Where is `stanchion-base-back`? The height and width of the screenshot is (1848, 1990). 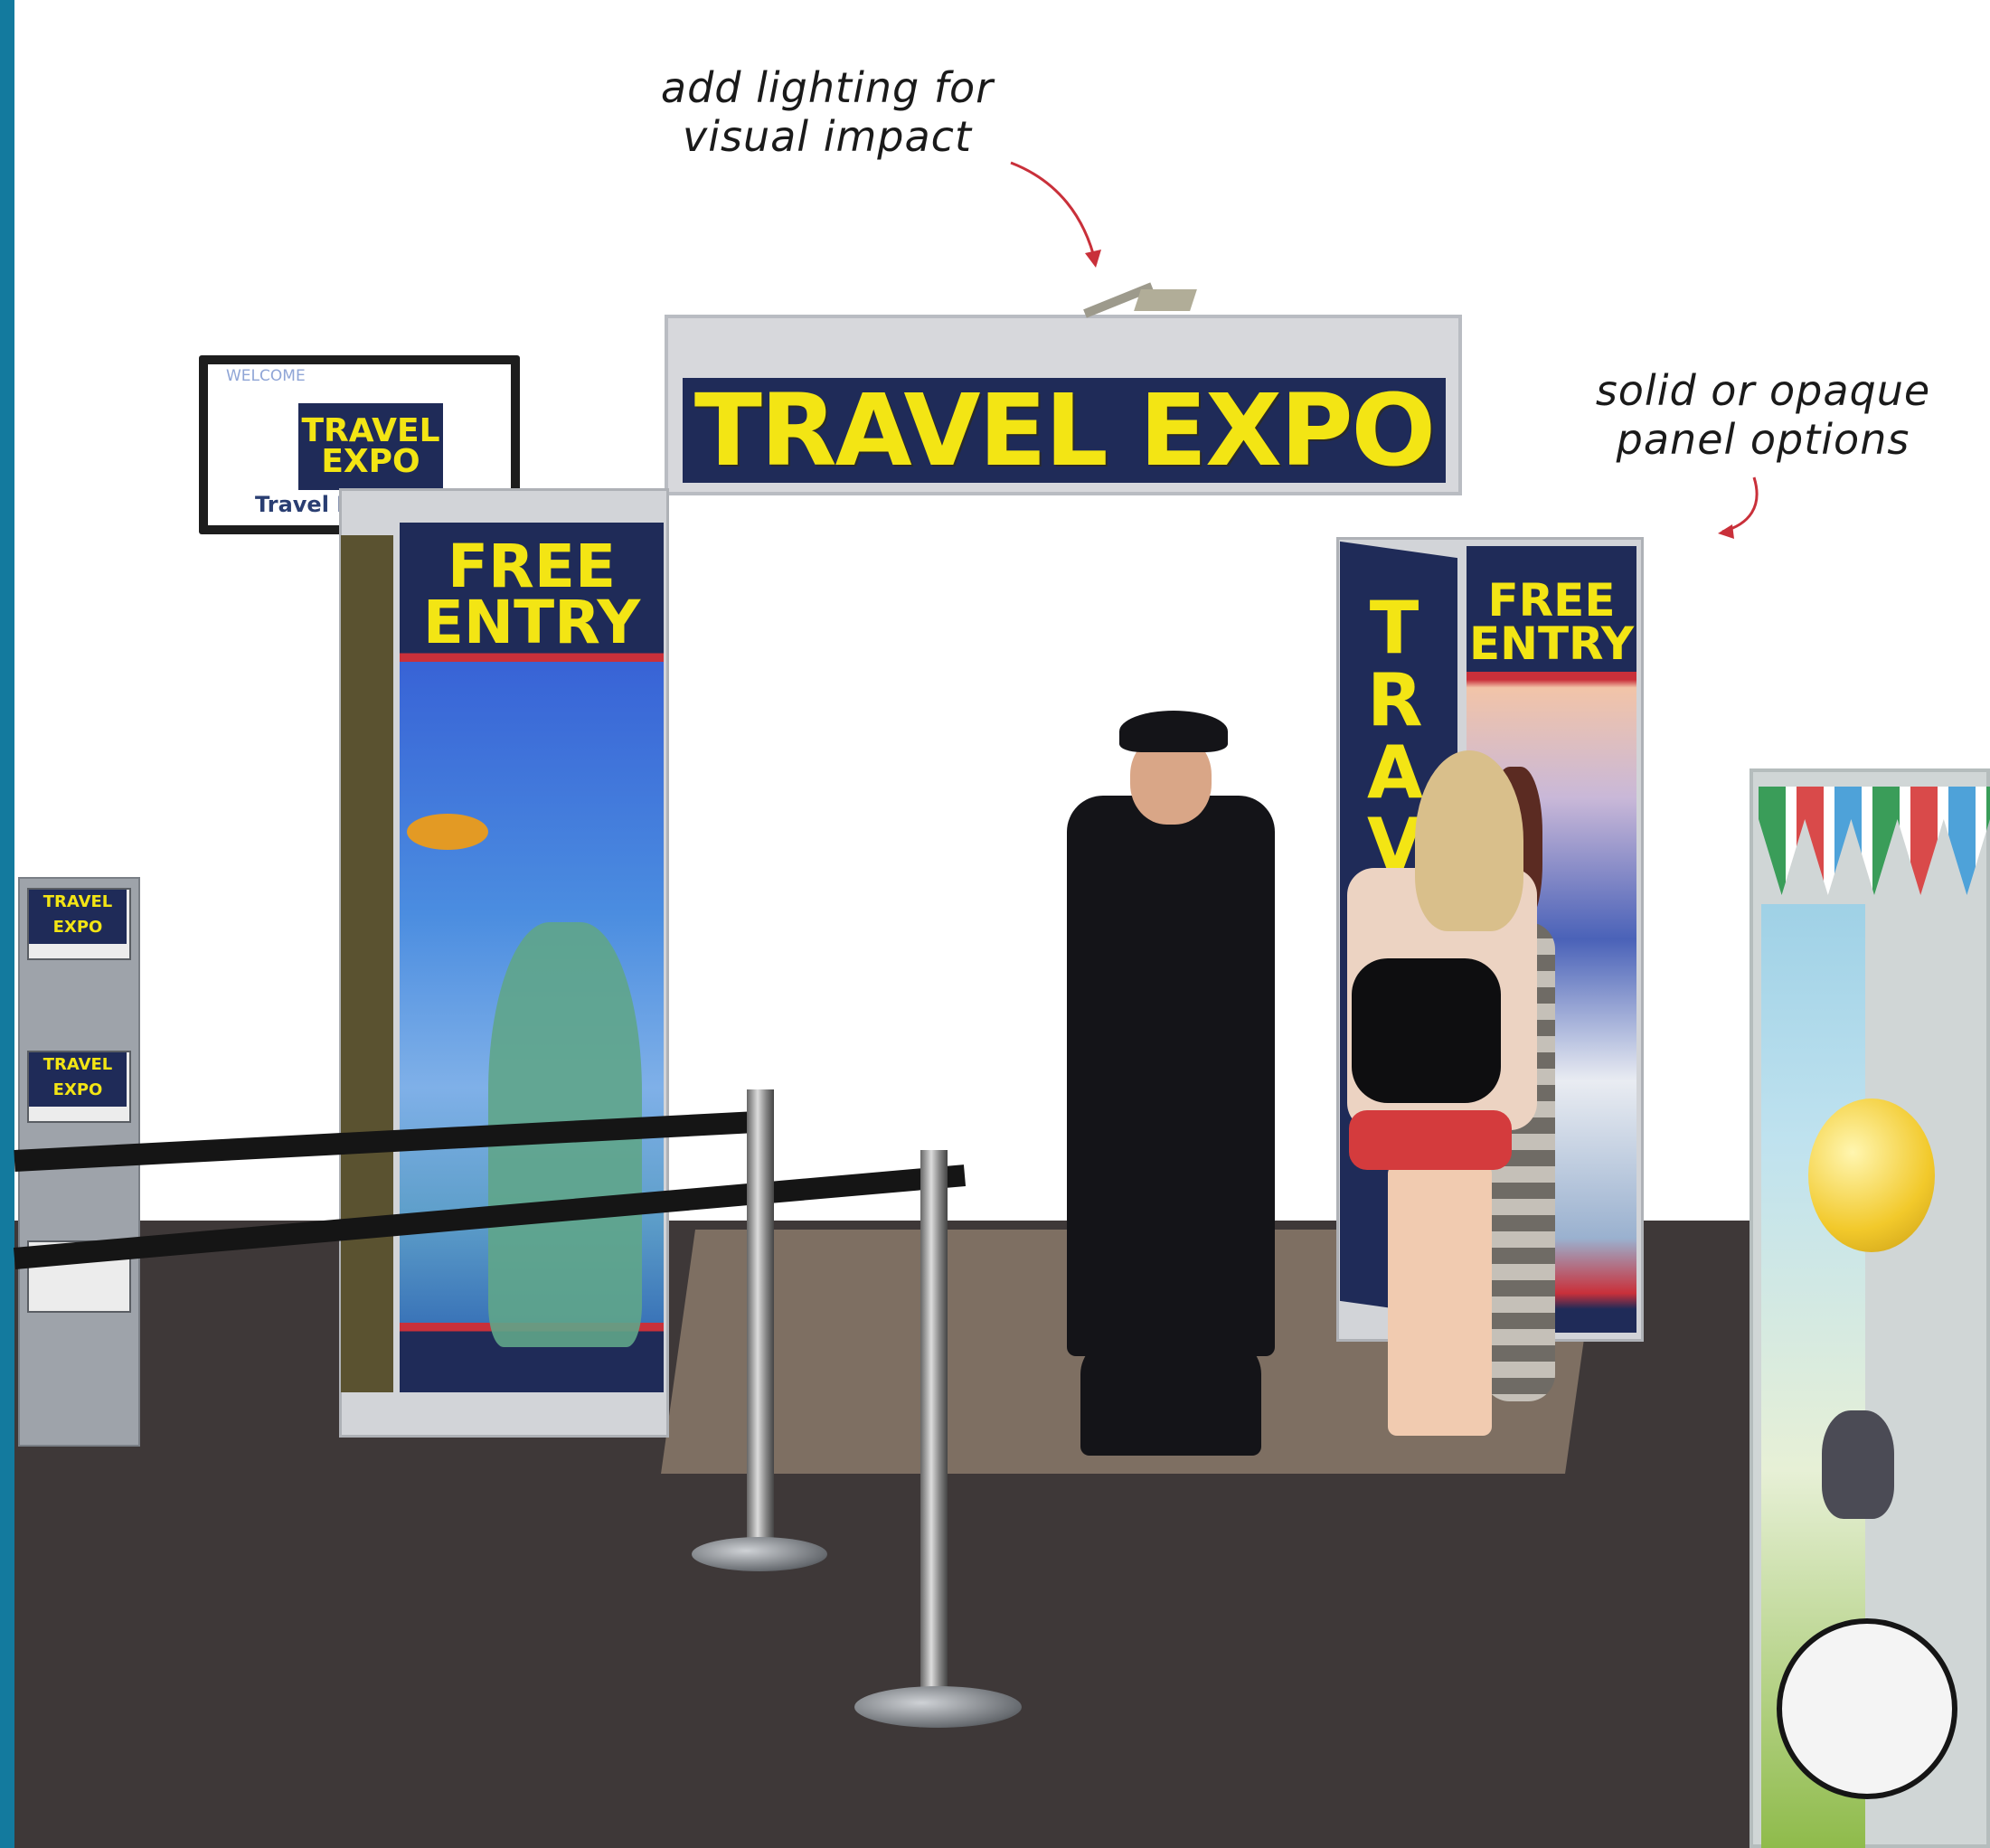 stanchion-base-back is located at coordinates (759, 1554).